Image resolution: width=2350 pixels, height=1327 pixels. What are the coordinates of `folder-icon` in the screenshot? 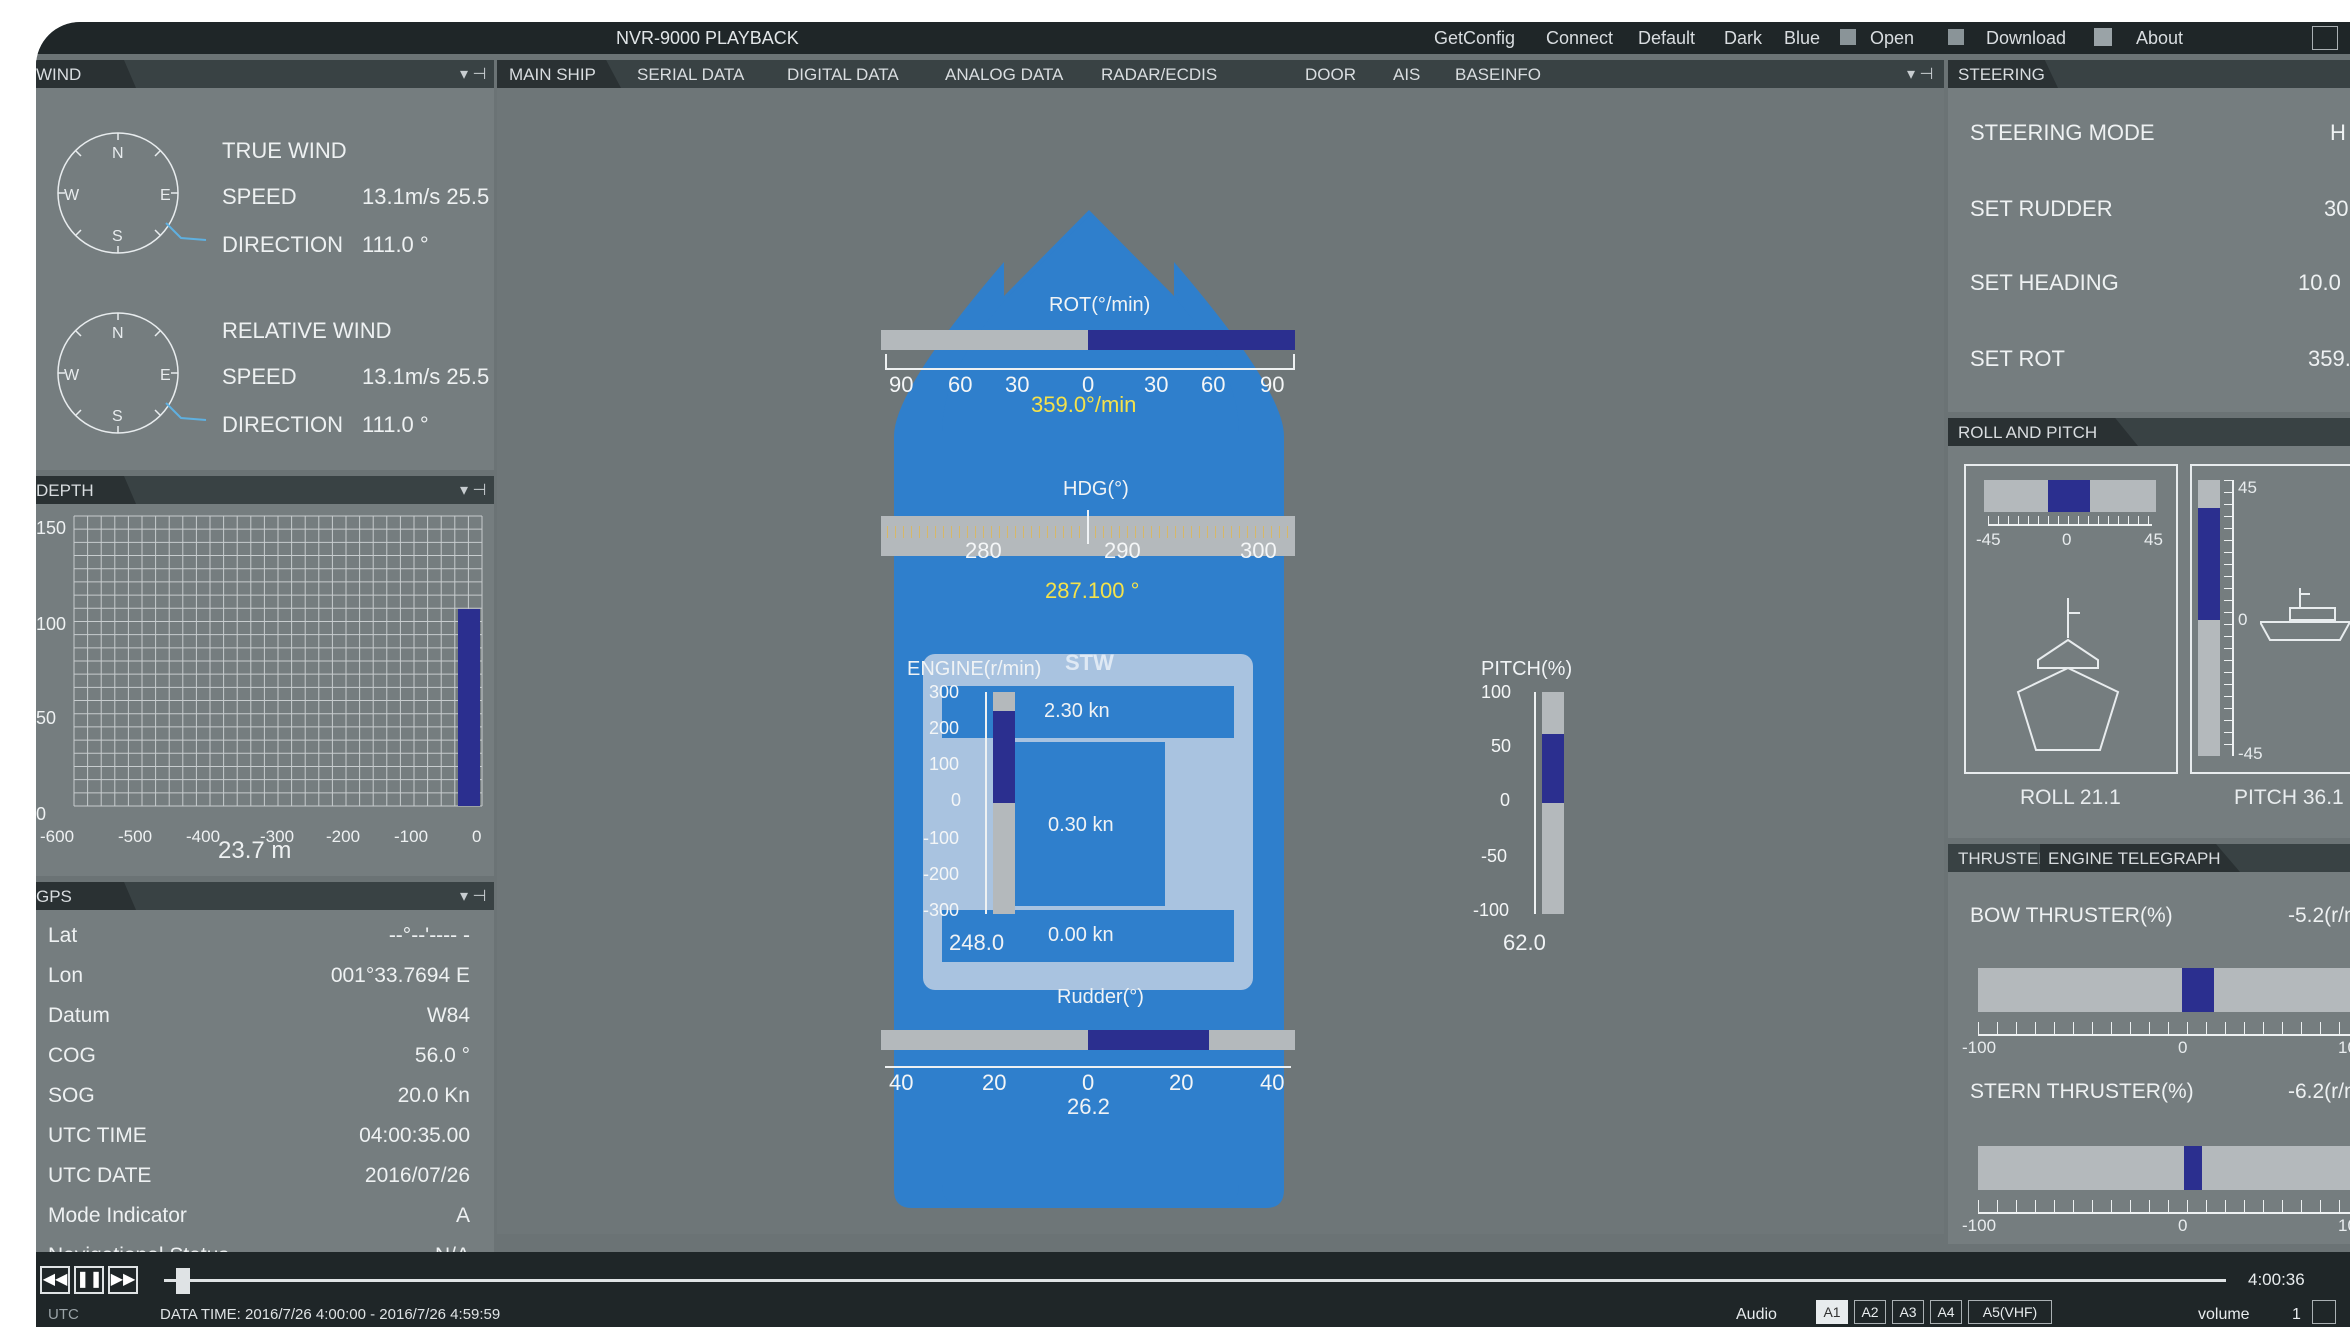 It's located at (1848, 37).